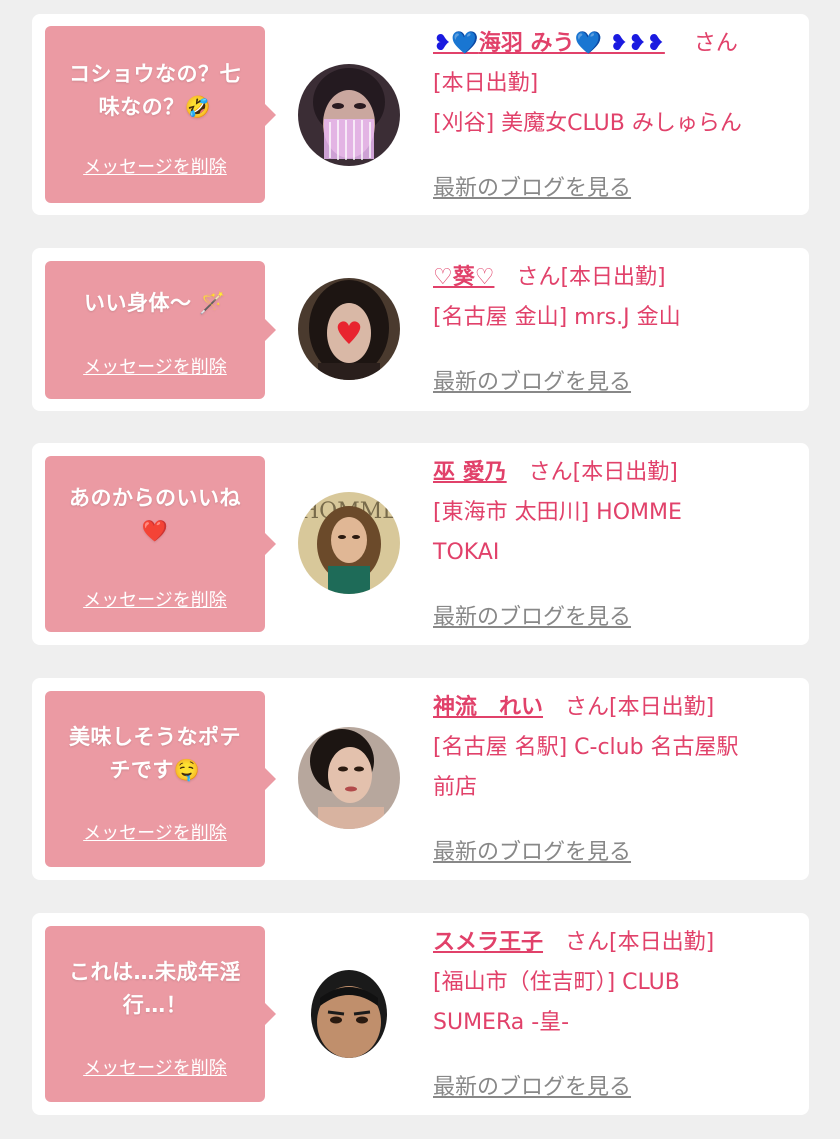 The height and width of the screenshot is (1139, 840). I want to click on profile-info: スメラ王子 さん[本日出勤] [福山市（住吉町）] CLUB SUMERa -皇-, so click(618, 983).